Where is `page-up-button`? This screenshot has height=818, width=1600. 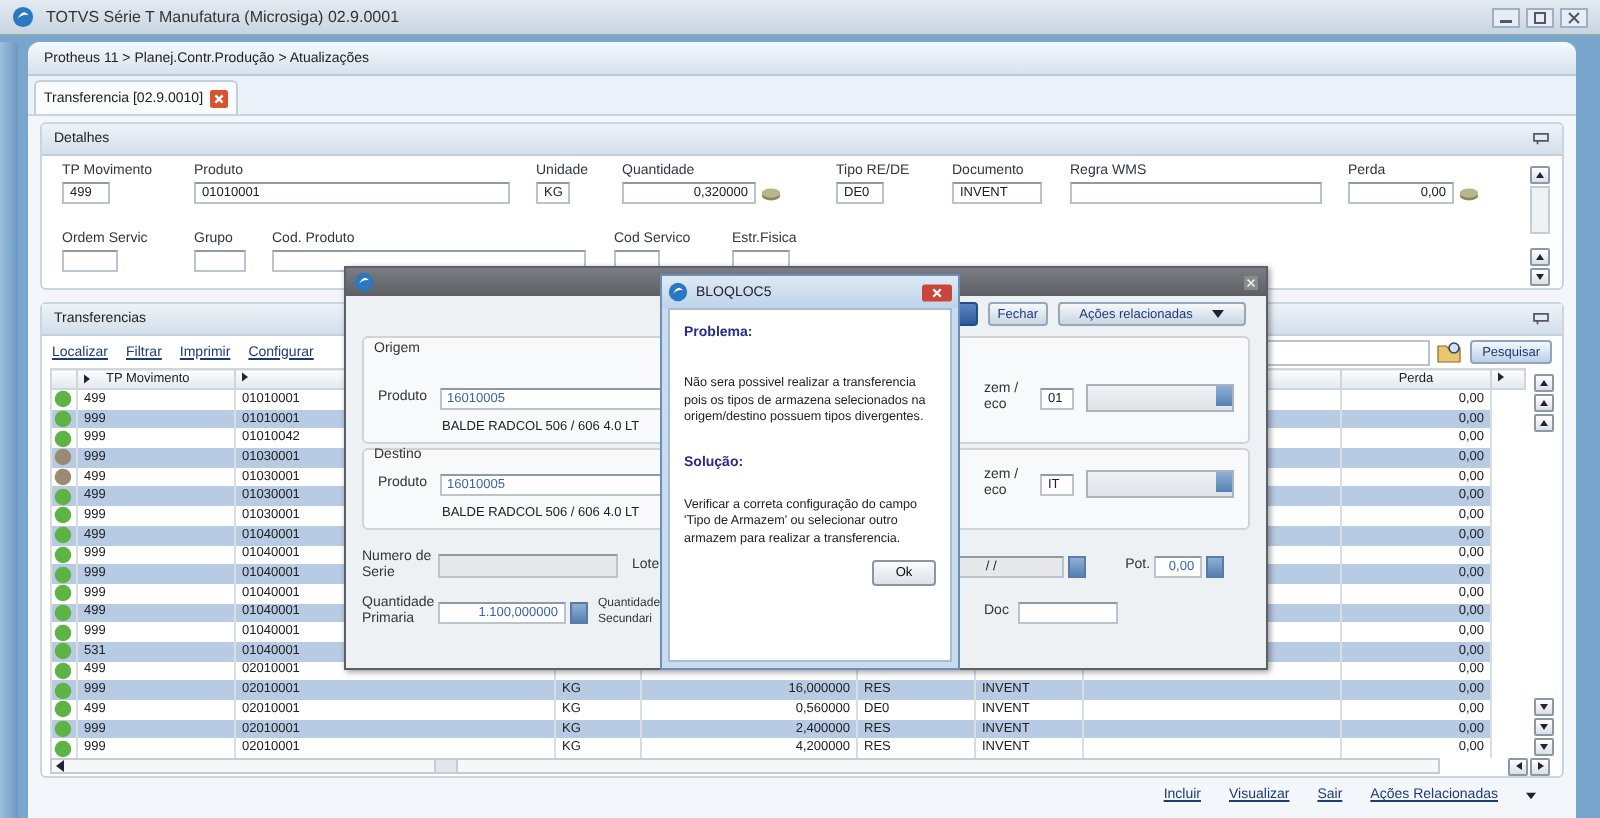 page-up-button is located at coordinates (1544, 403).